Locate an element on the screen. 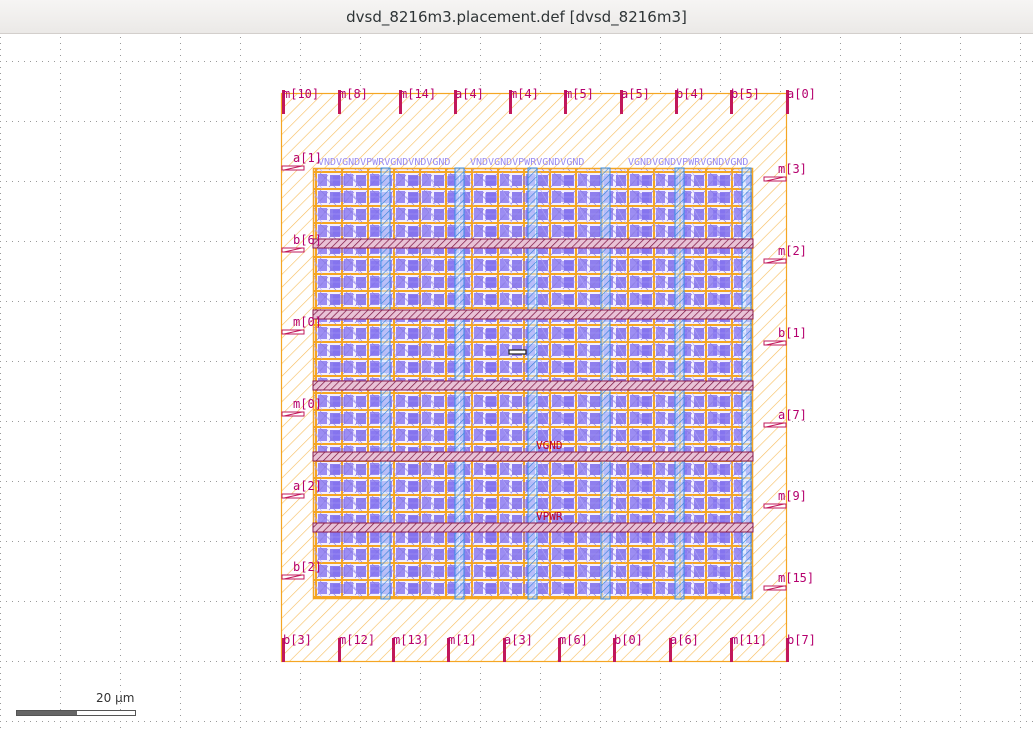 This screenshot has height=729, width=1033. net-label-vpwr: VPWR is located at coordinates (549, 516).